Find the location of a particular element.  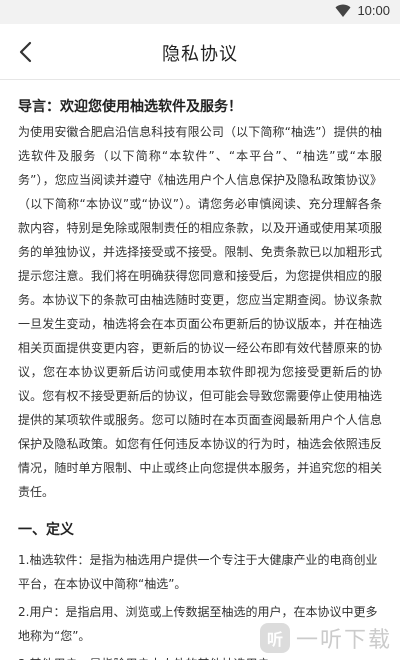

status-time: 10:00 is located at coordinates (373, 10).